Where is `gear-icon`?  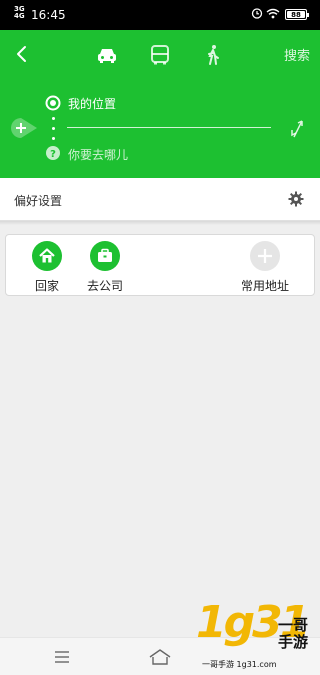
gear-icon is located at coordinates (296, 199).